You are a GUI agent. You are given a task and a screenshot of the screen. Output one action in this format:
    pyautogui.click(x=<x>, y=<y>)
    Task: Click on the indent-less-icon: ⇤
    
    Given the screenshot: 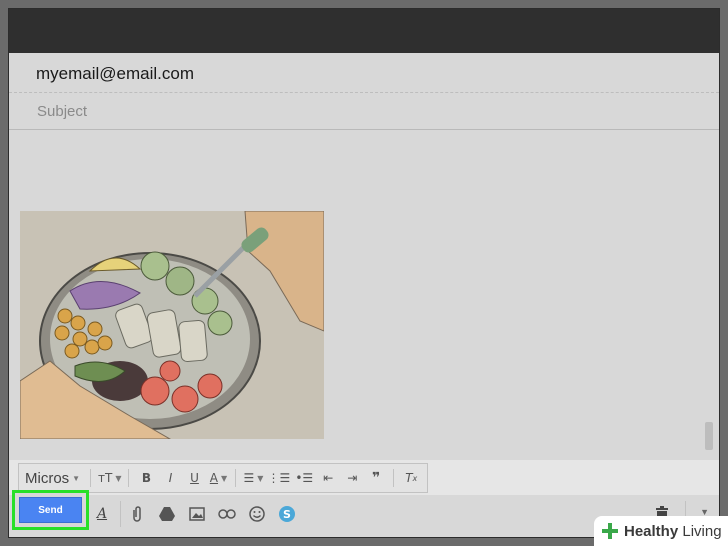 What is the action you would take?
    pyautogui.click(x=328, y=478)
    